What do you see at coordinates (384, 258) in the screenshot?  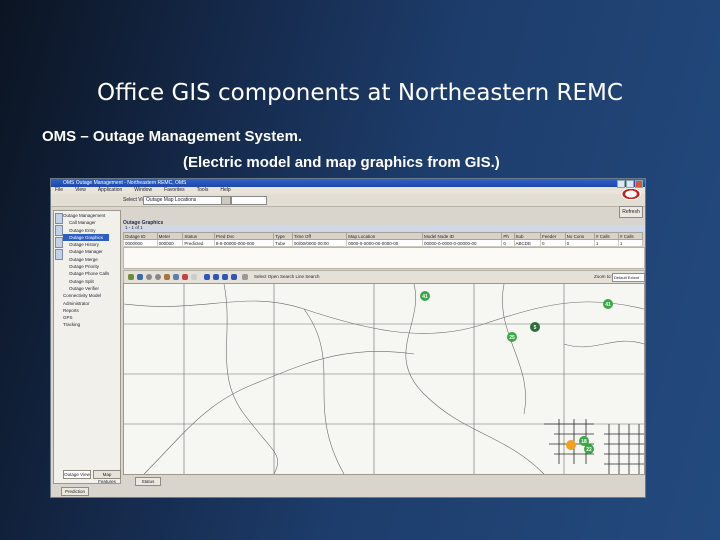 I see `table-empty-area` at bounding box center [384, 258].